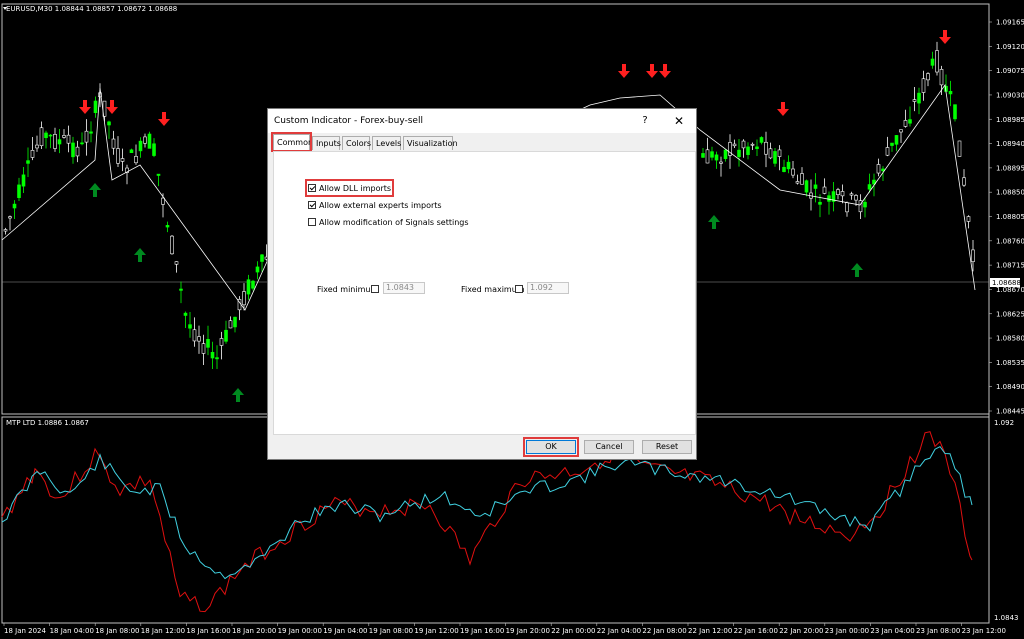  Describe the element at coordinates (388, 222) in the screenshot. I see `allow-signals-row: Allow modification of Signals settings` at that location.